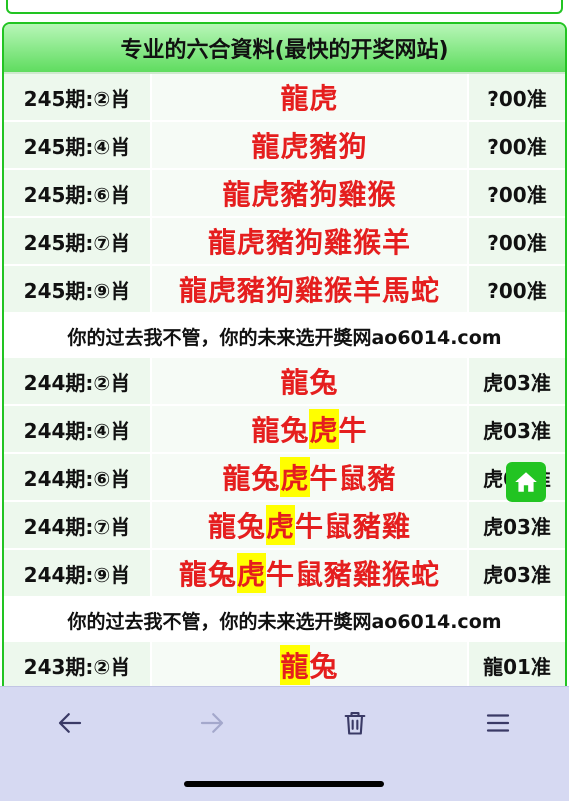 The height and width of the screenshot is (801, 569). I want to click on trash-icon, so click(355, 723).